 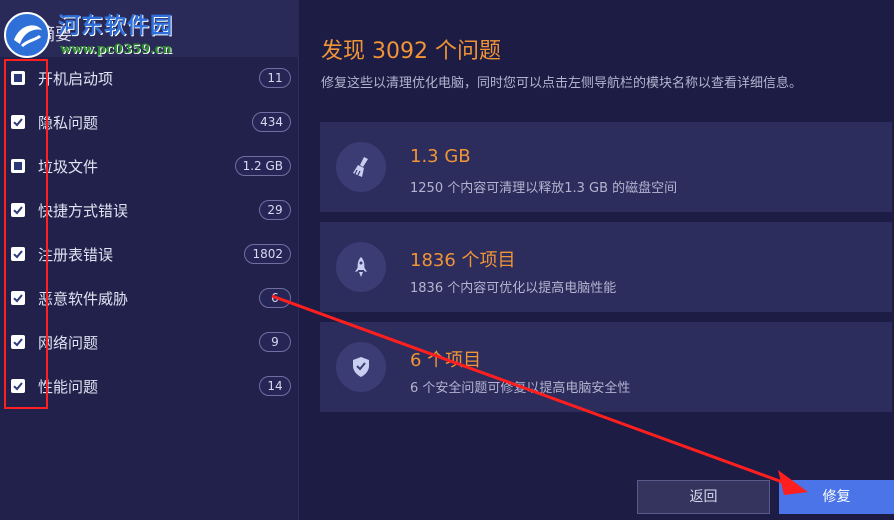 What do you see at coordinates (520, 388) in the screenshot?
I see `card-description: 6 个安全问题可修复以提高电脑安全性` at bounding box center [520, 388].